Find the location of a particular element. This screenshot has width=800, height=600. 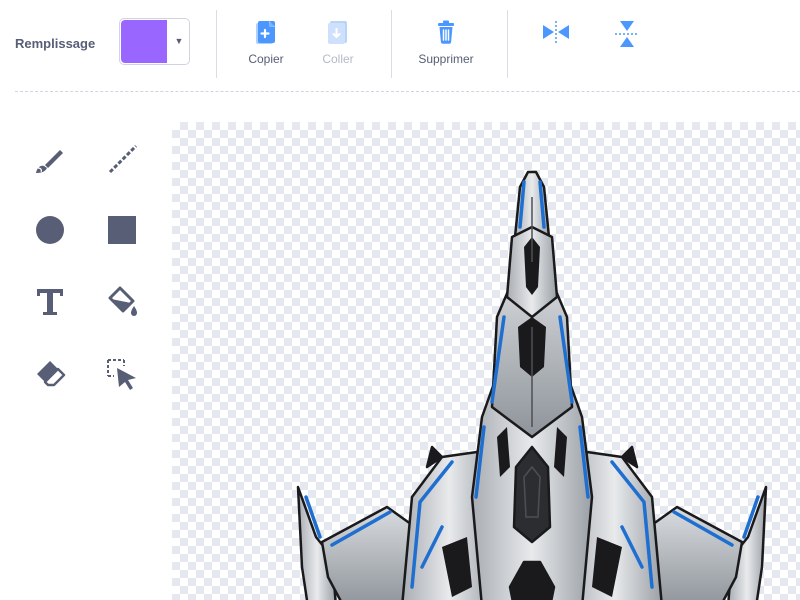

chevron-down-icon: ▼ is located at coordinates (179, 41).